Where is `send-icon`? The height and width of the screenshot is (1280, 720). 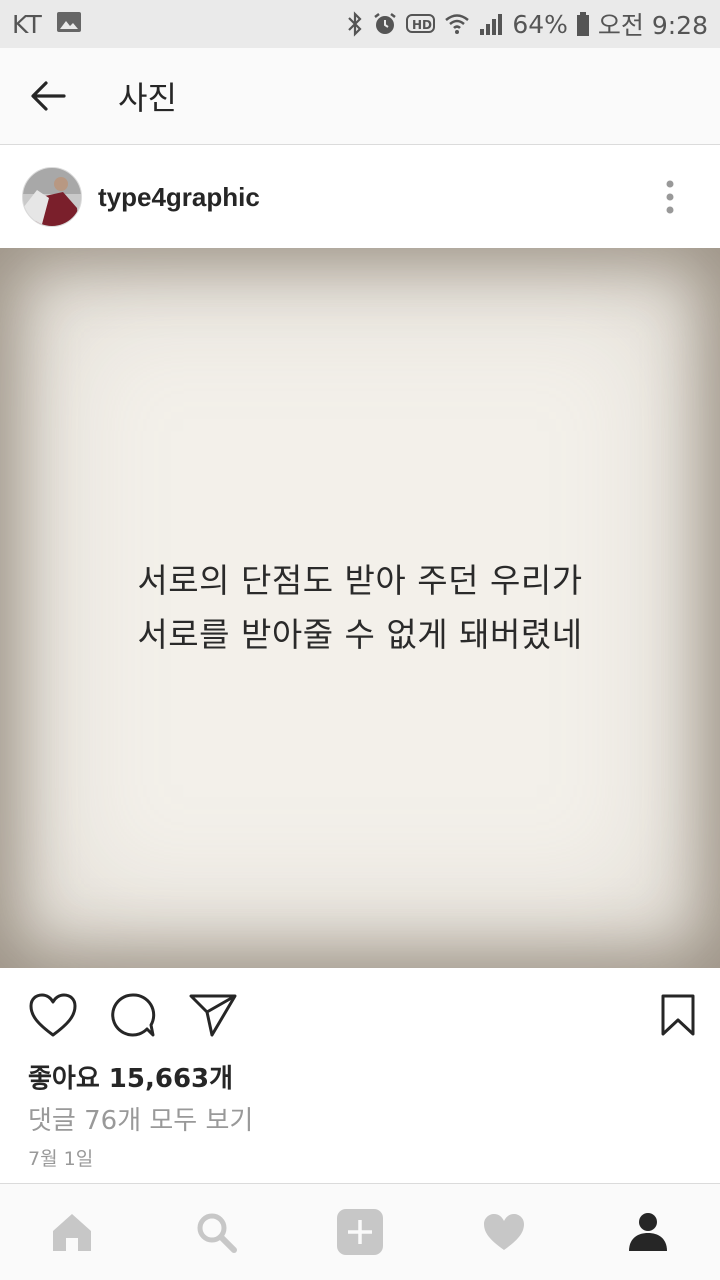 send-icon is located at coordinates (213, 1015).